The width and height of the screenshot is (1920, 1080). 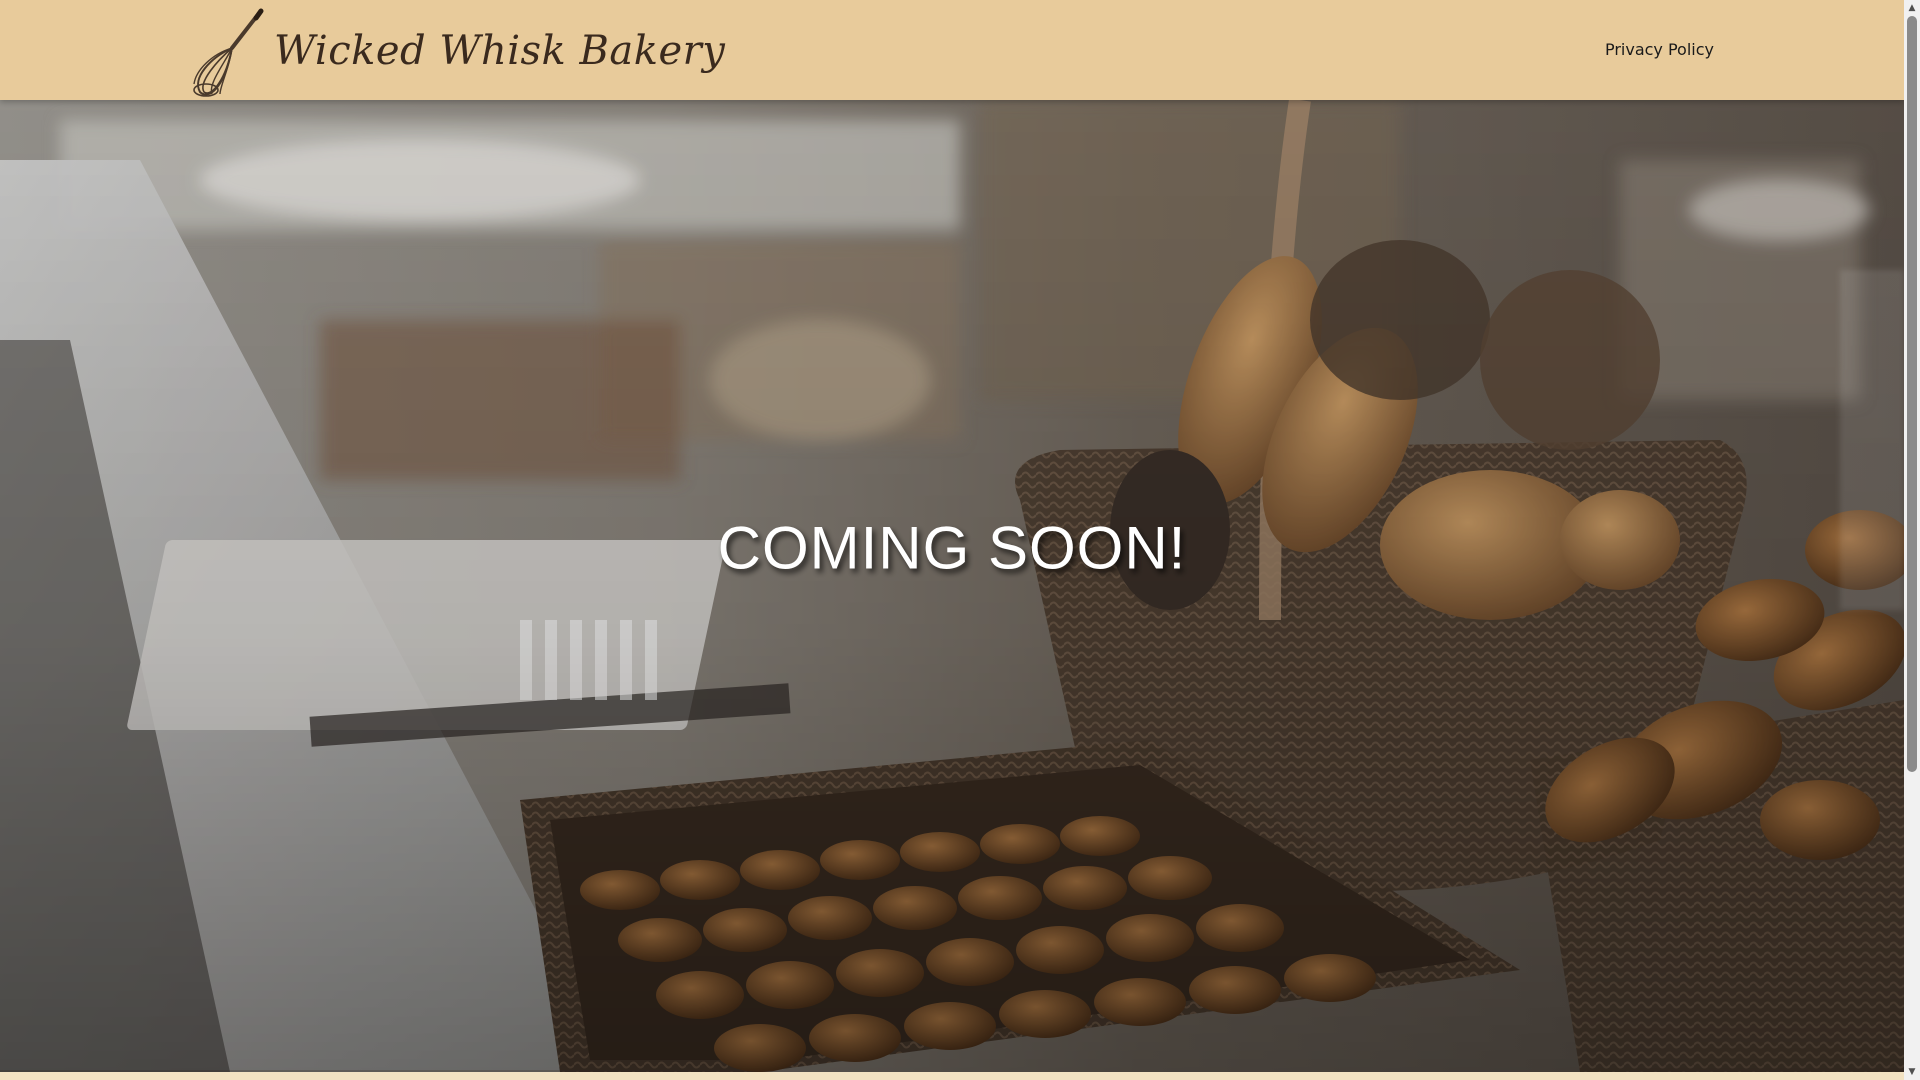 I want to click on page-scrollbar: ▲ ▼, so click(x=1912, y=540).